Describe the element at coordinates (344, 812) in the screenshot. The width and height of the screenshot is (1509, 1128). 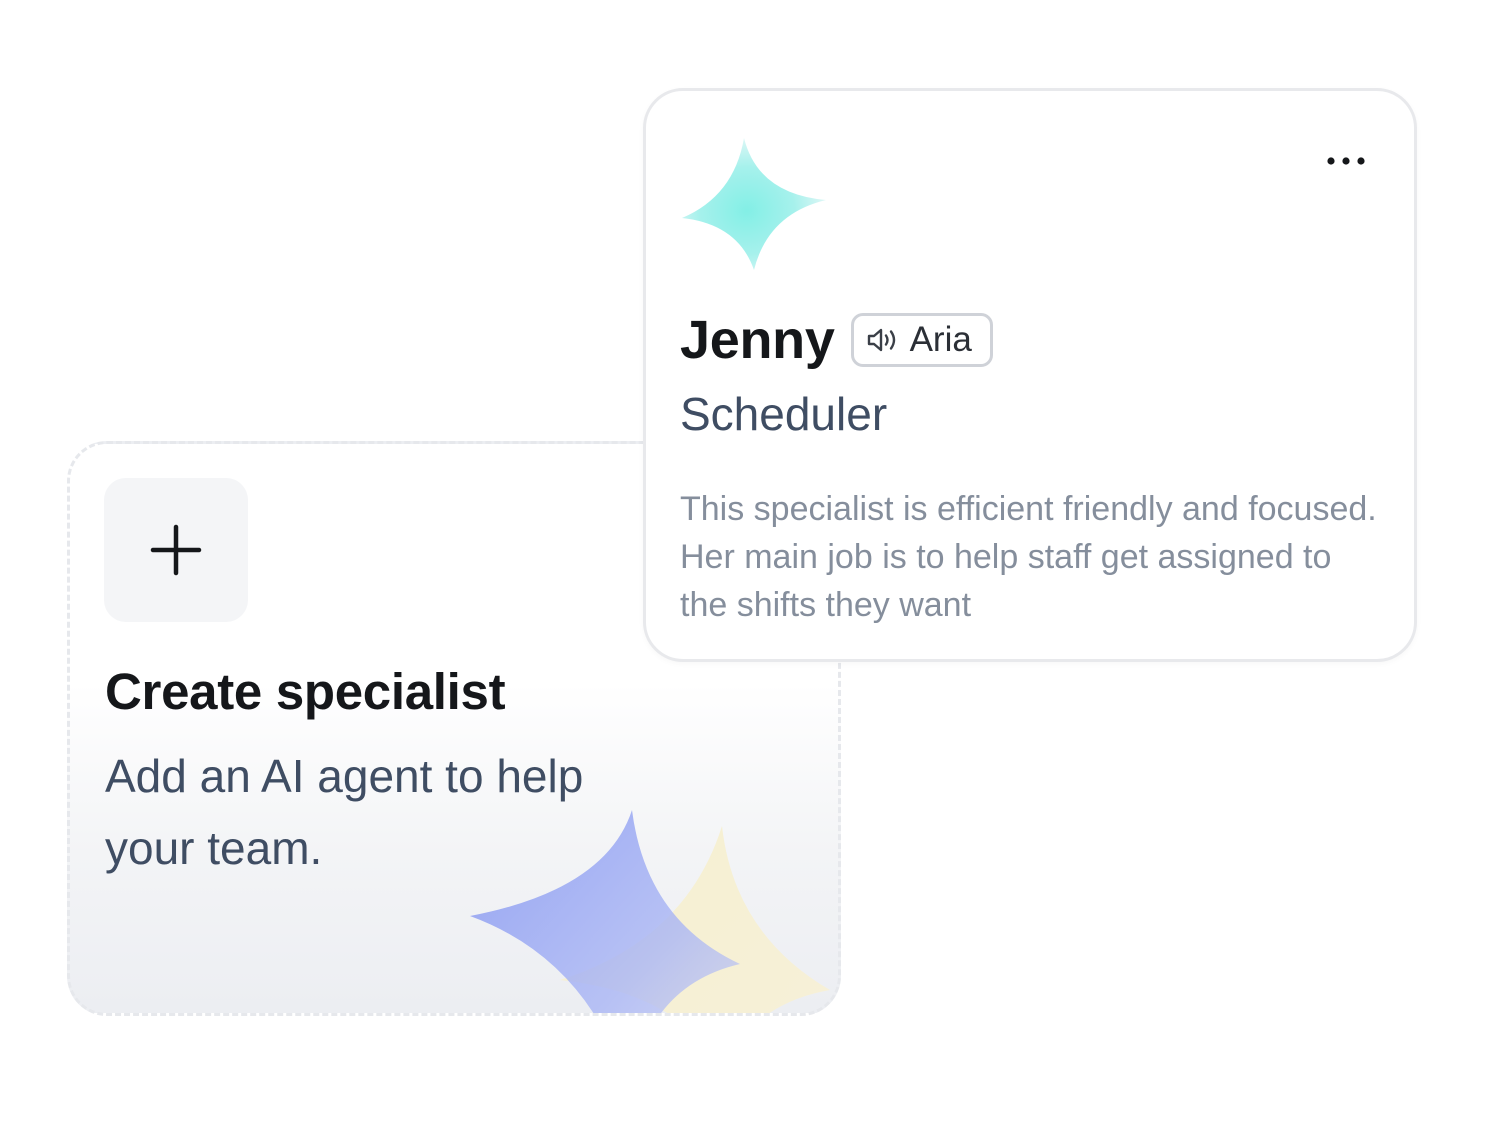
I see `create-specialist-subtitle: Add an AI agent to help your team.` at that location.